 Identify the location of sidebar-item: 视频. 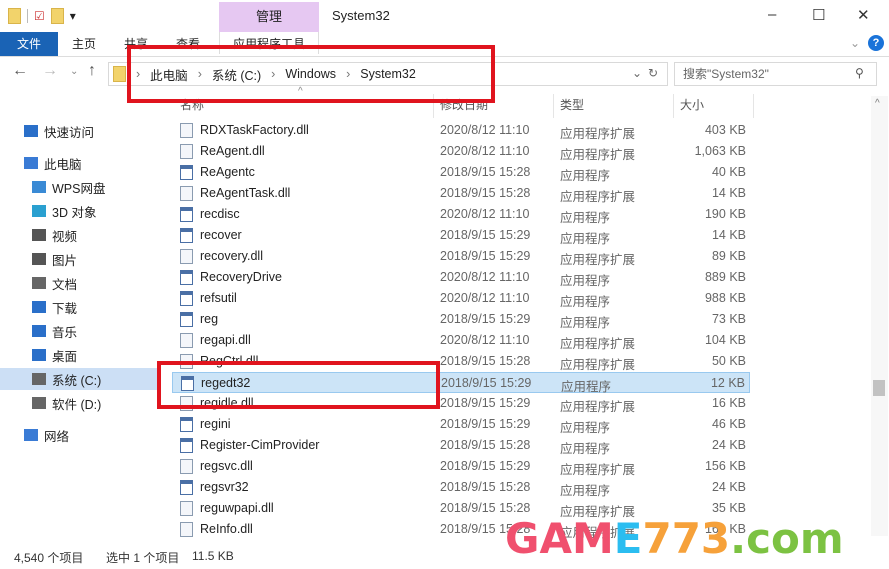
(79, 235).